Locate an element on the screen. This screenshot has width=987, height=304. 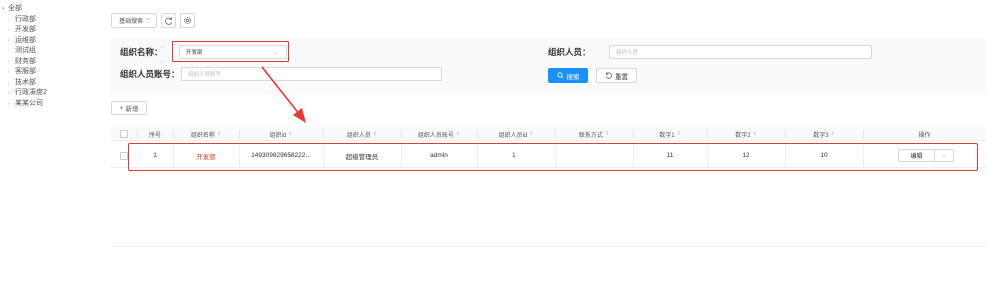
col-label: 数字3 is located at coordinates (821, 135).